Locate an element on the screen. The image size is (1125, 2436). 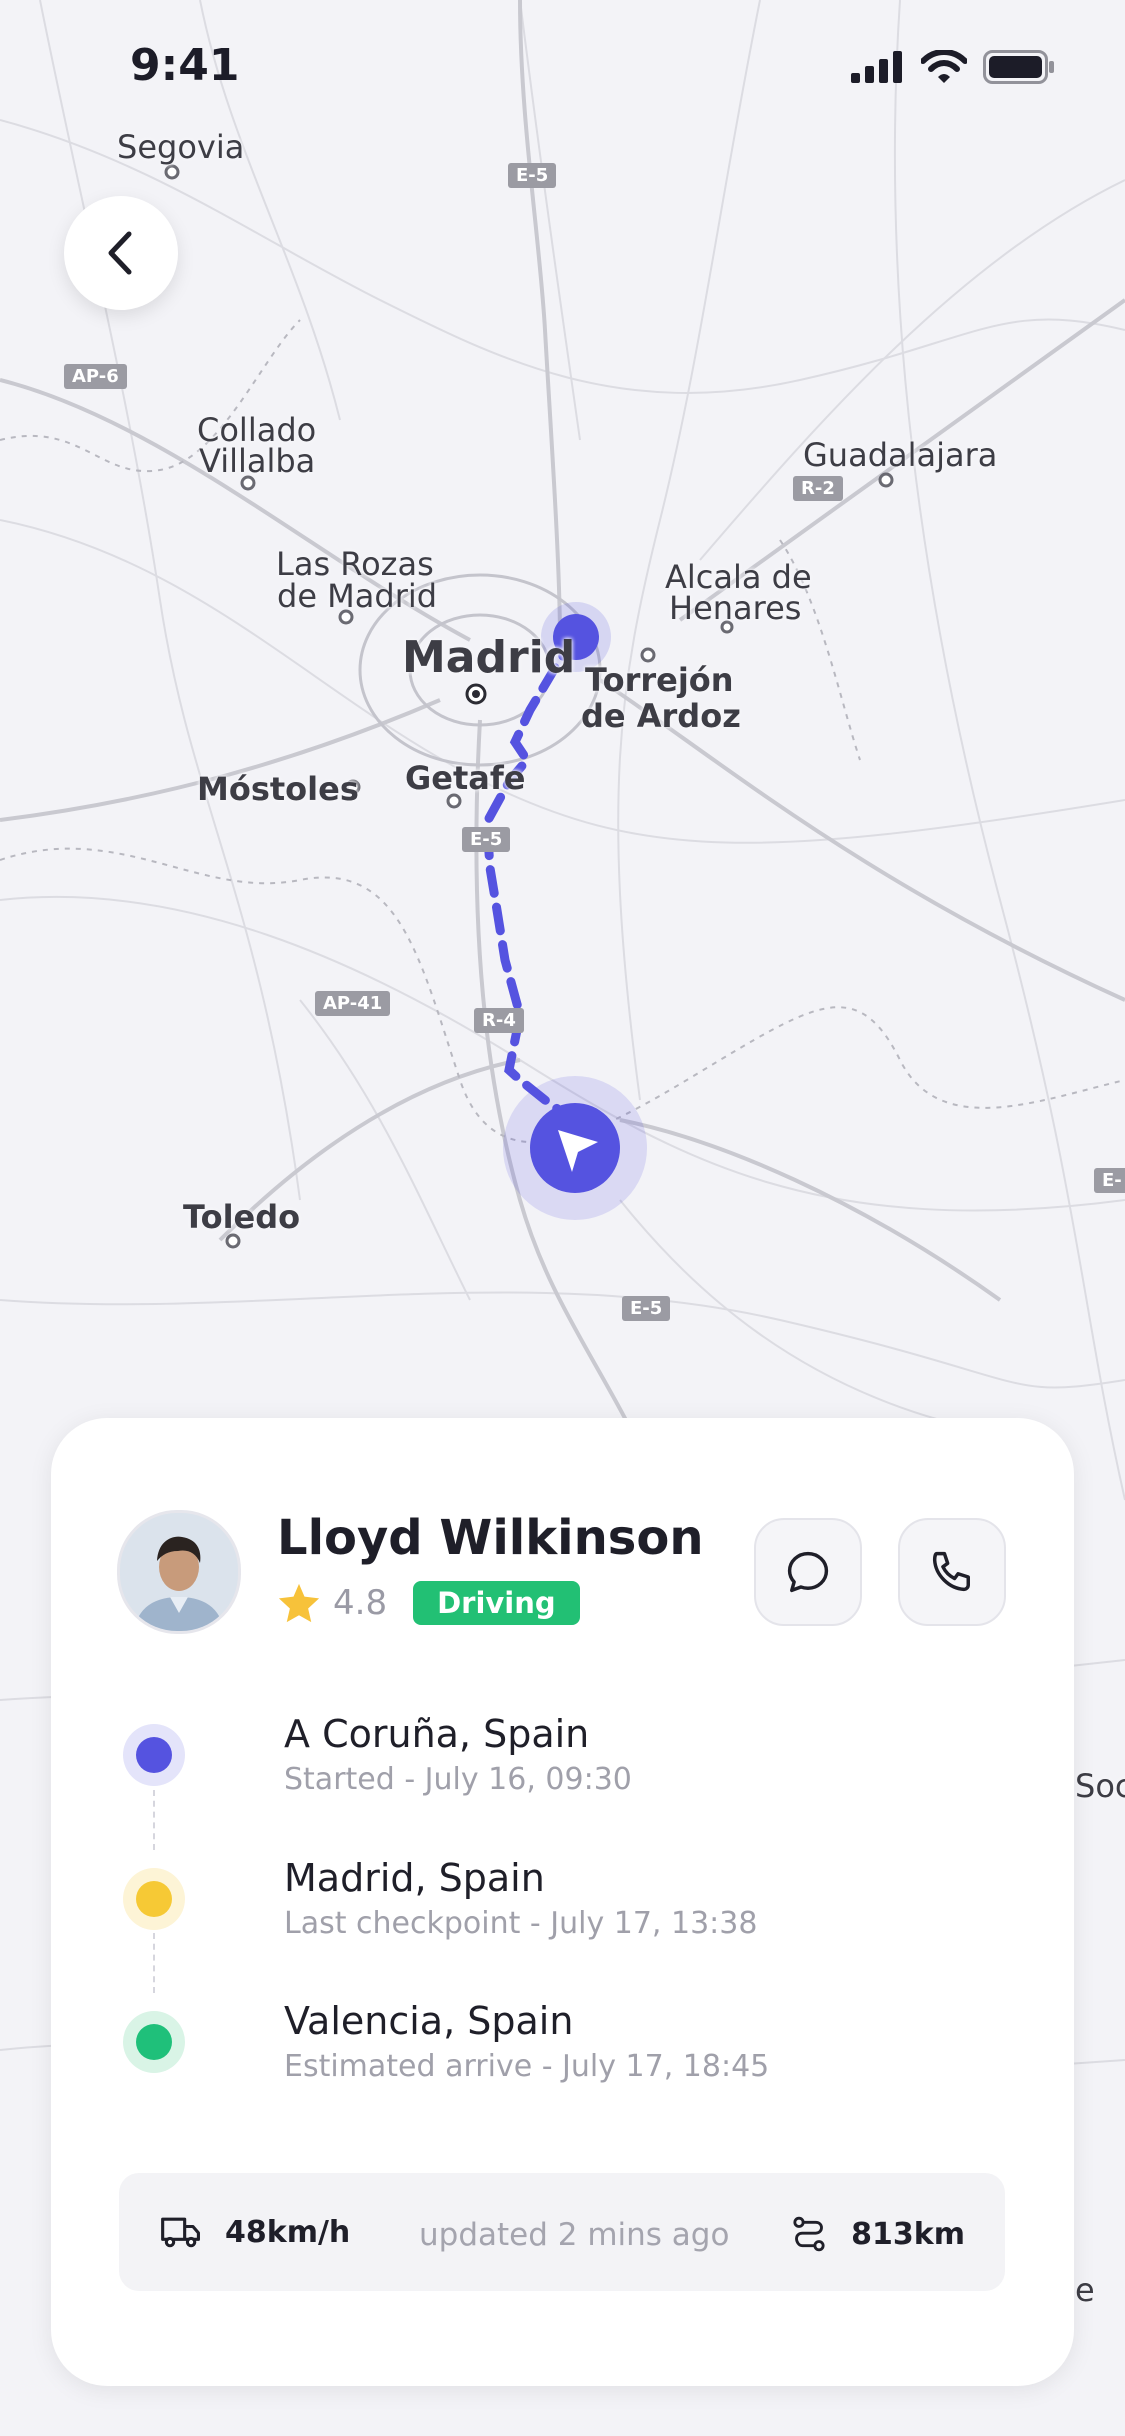
star-icon is located at coordinates (299, 1603).